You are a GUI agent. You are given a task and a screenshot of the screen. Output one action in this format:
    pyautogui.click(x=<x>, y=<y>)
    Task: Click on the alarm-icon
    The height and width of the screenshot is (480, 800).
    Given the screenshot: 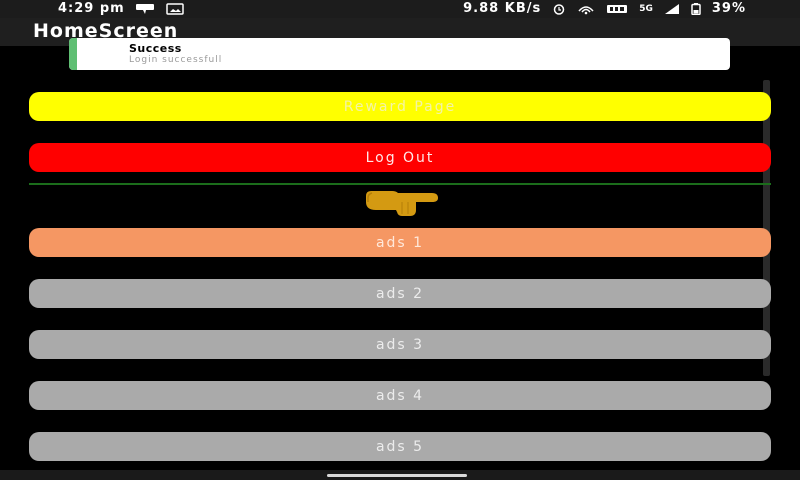 What is the action you would take?
    pyautogui.click(x=559, y=9)
    